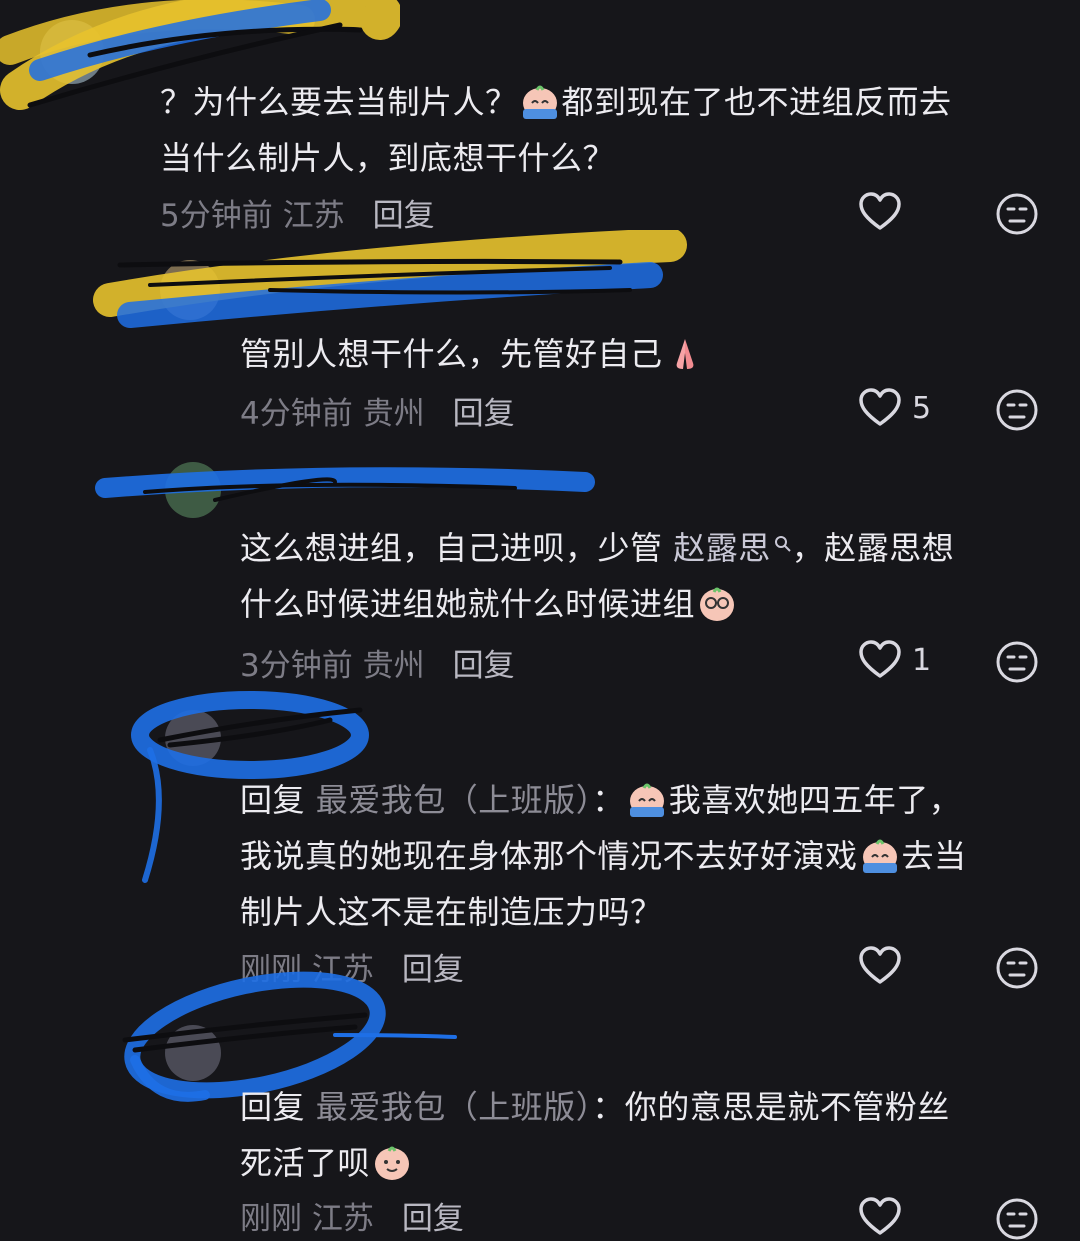 The width and height of the screenshot is (1080, 1241). I want to click on comment-text: 管别人想干什么，先管好自己, so click(640, 354).